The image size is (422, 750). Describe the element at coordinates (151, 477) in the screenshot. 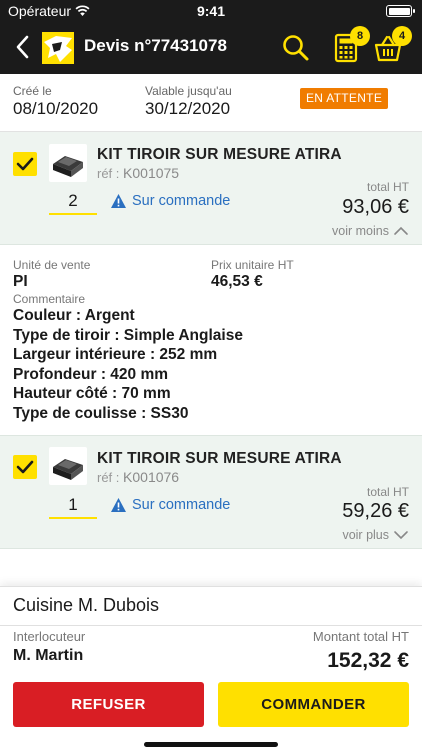

I see `ref-code: K001076` at that location.